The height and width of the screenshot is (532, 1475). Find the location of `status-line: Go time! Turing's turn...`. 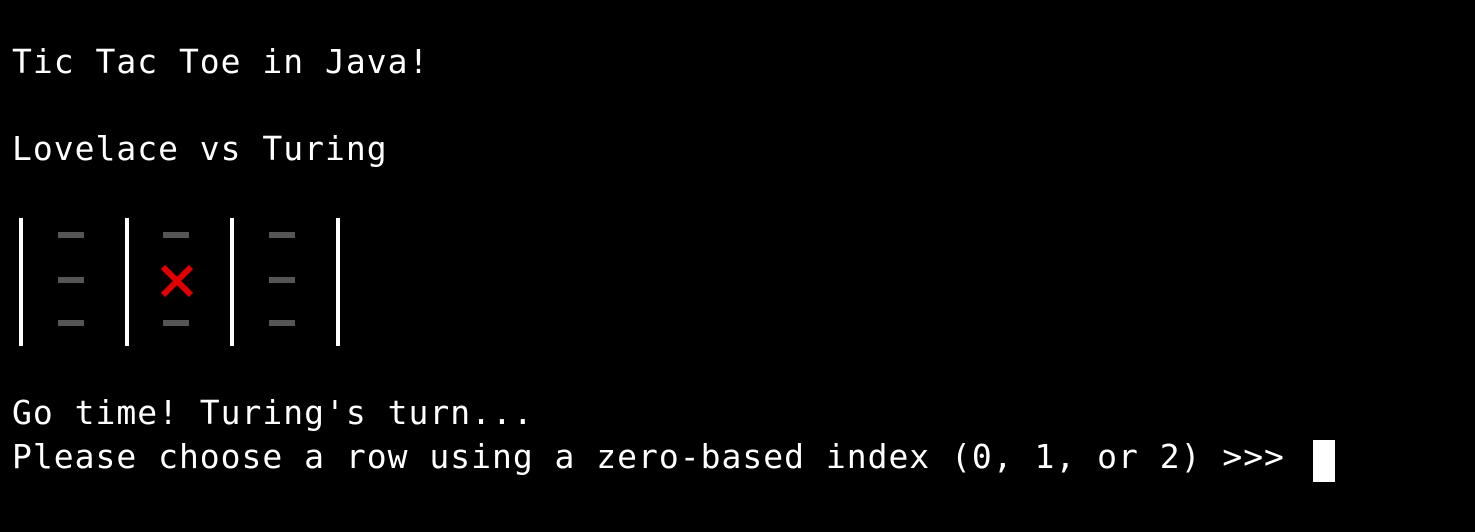

status-line: Go time! Turing's turn... is located at coordinates (273, 412).